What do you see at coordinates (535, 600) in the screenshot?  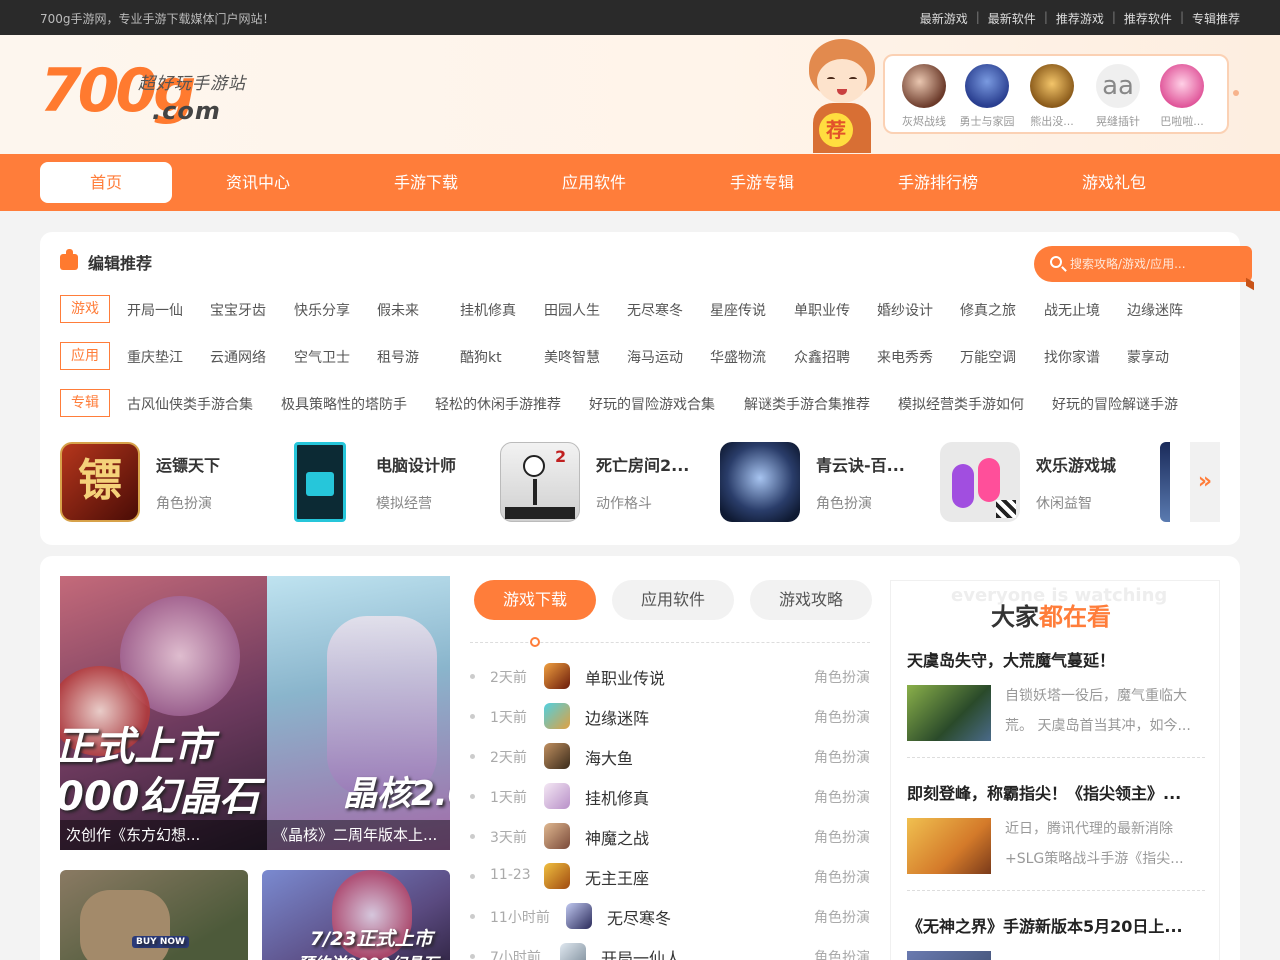 I see `tab-game-download: 游戏下载` at bounding box center [535, 600].